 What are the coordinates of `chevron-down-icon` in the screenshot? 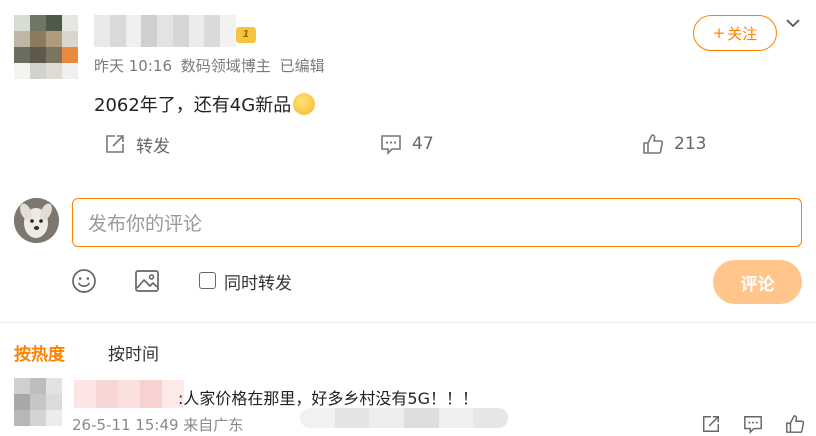 It's located at (793, 23).